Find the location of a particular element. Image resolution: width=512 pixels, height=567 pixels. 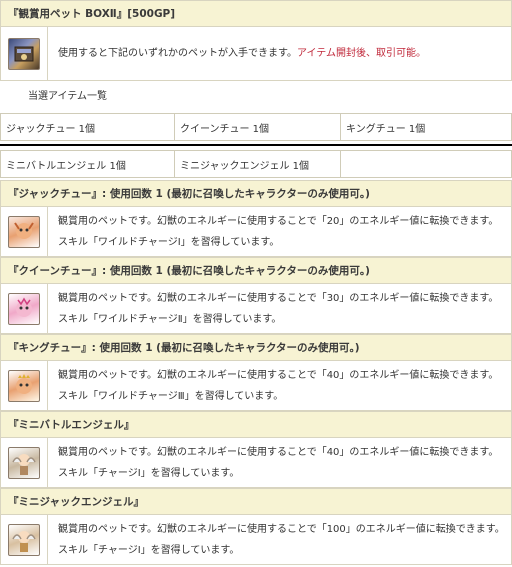

pet-desc-line2: スキル「ワイルドチャージⅠ」を習得しています。 is located at coordinates (169, 242).